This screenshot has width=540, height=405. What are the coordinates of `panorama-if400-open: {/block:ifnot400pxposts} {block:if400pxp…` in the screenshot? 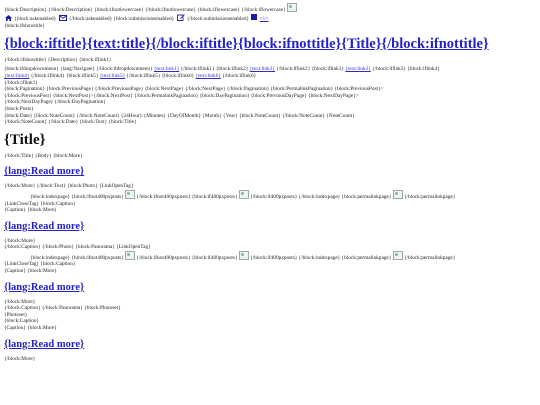 It's located at (187, 257).